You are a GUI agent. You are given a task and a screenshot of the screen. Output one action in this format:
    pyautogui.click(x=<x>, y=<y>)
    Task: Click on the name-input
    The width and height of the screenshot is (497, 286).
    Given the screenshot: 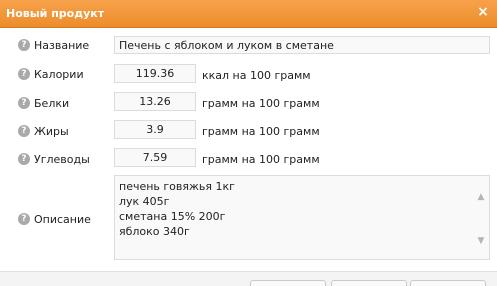 What is the action you would take?
    pyautogui.click(x=302, y=45)
    